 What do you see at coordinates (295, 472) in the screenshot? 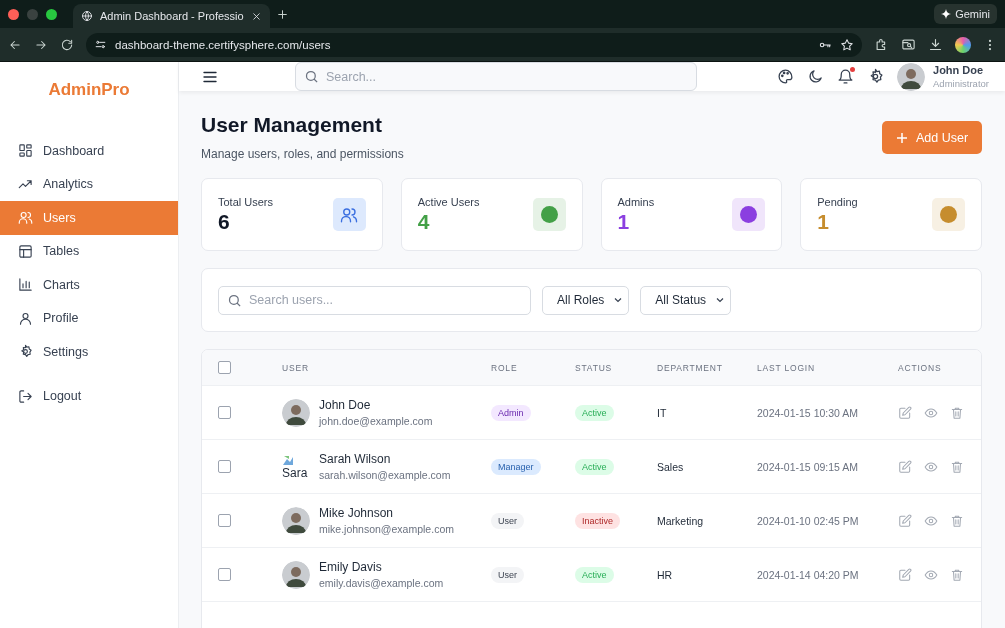
I see `avatar-alt-text: Sara` at bounding box center [295, 472].